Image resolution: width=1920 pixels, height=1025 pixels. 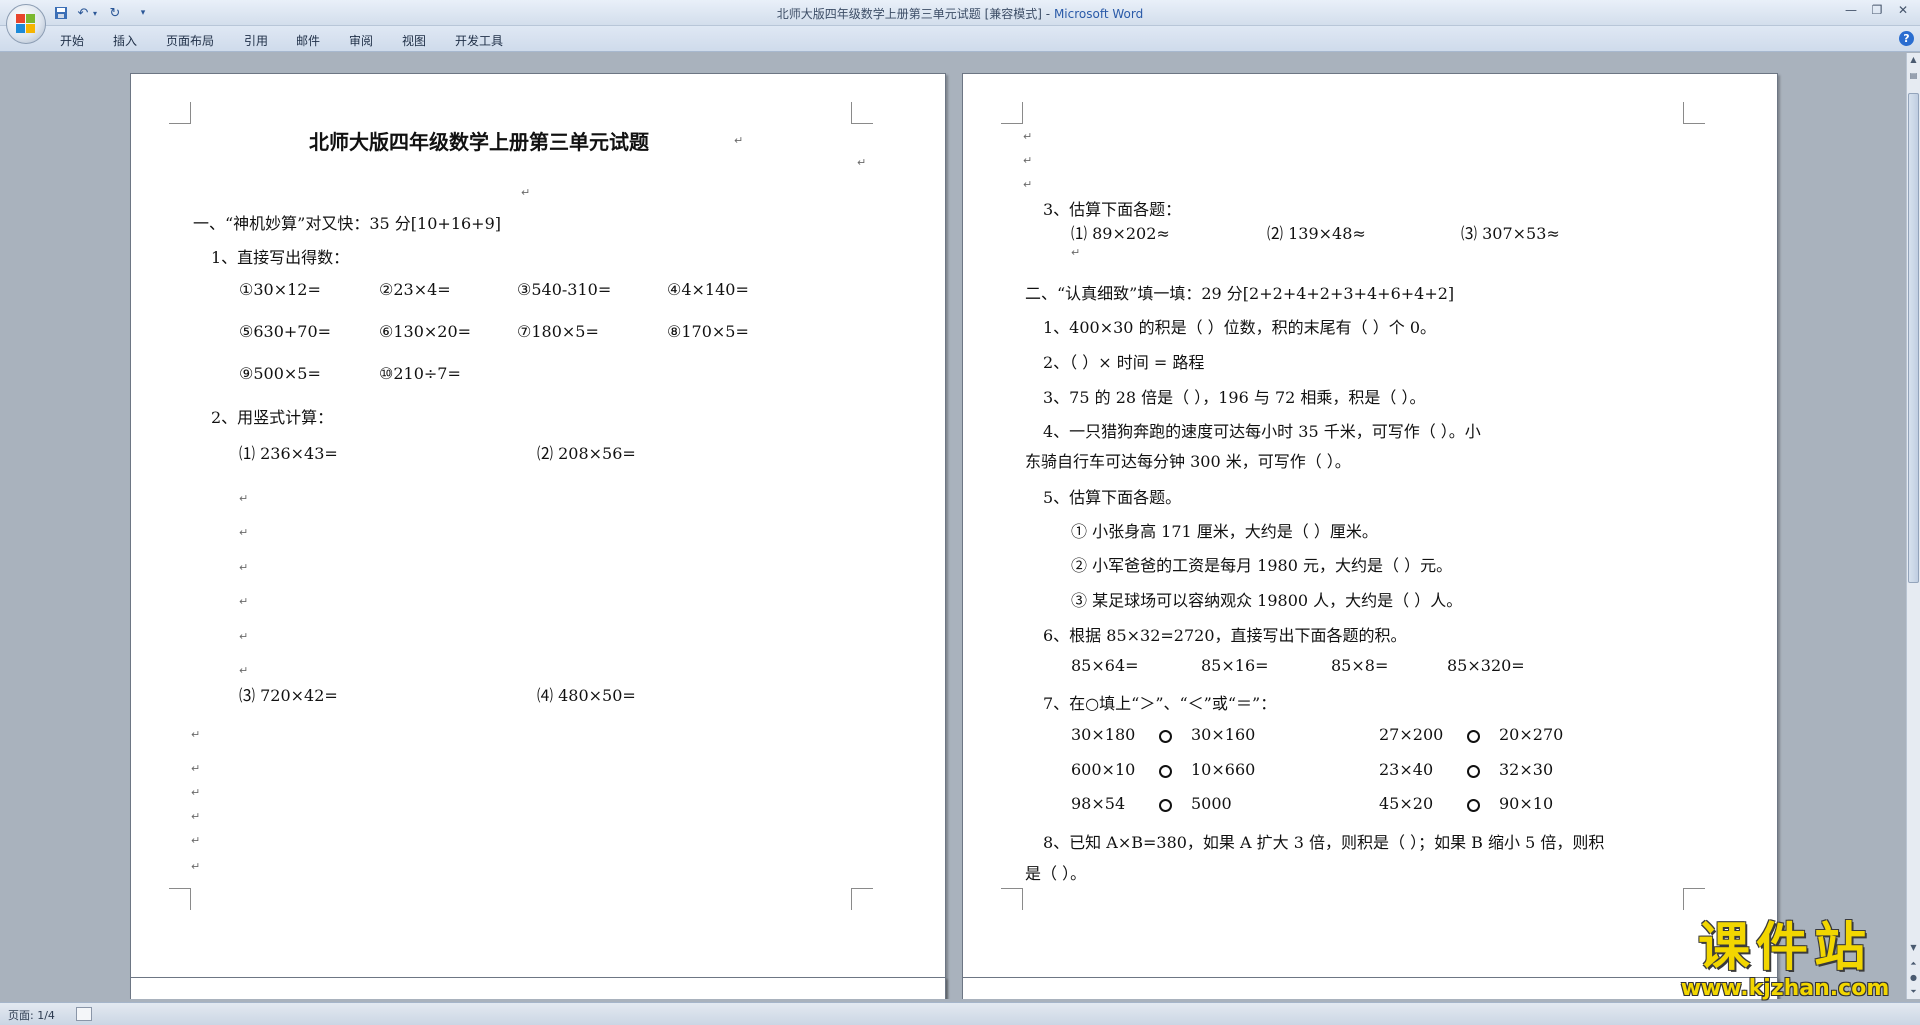 What do you see at coordinates (1112, 497) in the screenshot?
I see `fill-question: 5、估算下面各题。` at bounding box center [1112, 497].